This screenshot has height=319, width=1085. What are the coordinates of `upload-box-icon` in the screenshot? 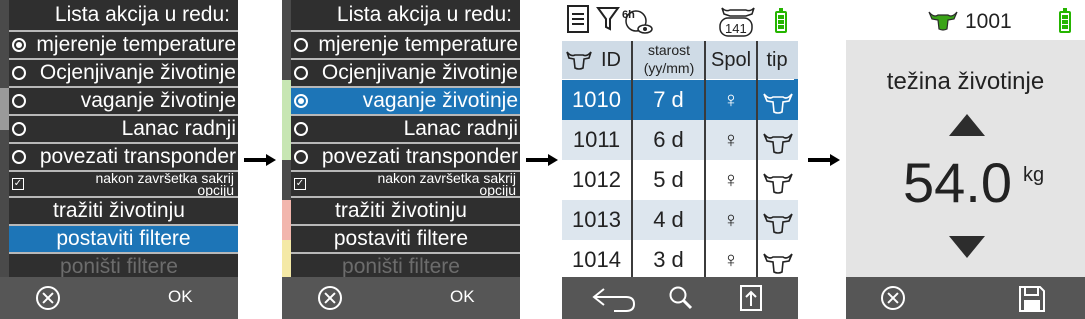 It's located at (751, 298).